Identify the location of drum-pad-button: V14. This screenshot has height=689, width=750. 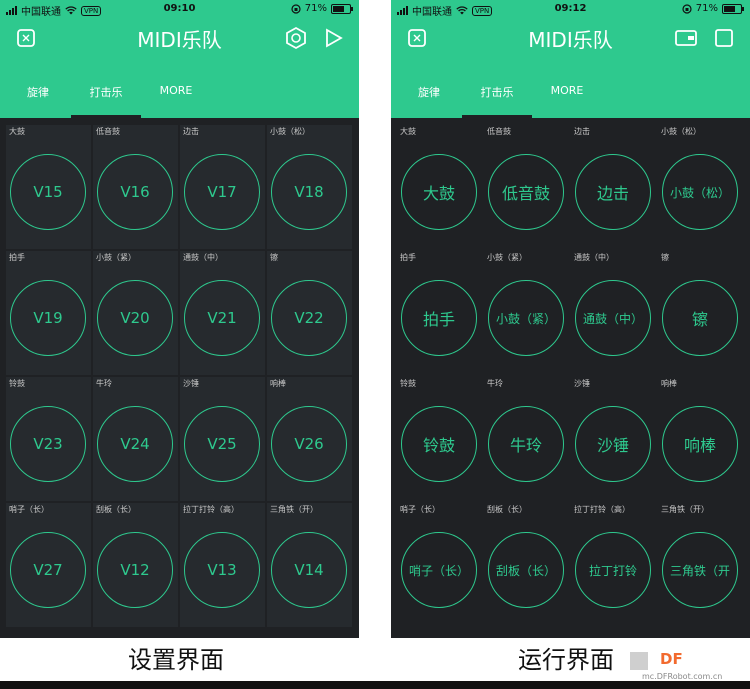
(309, 570).